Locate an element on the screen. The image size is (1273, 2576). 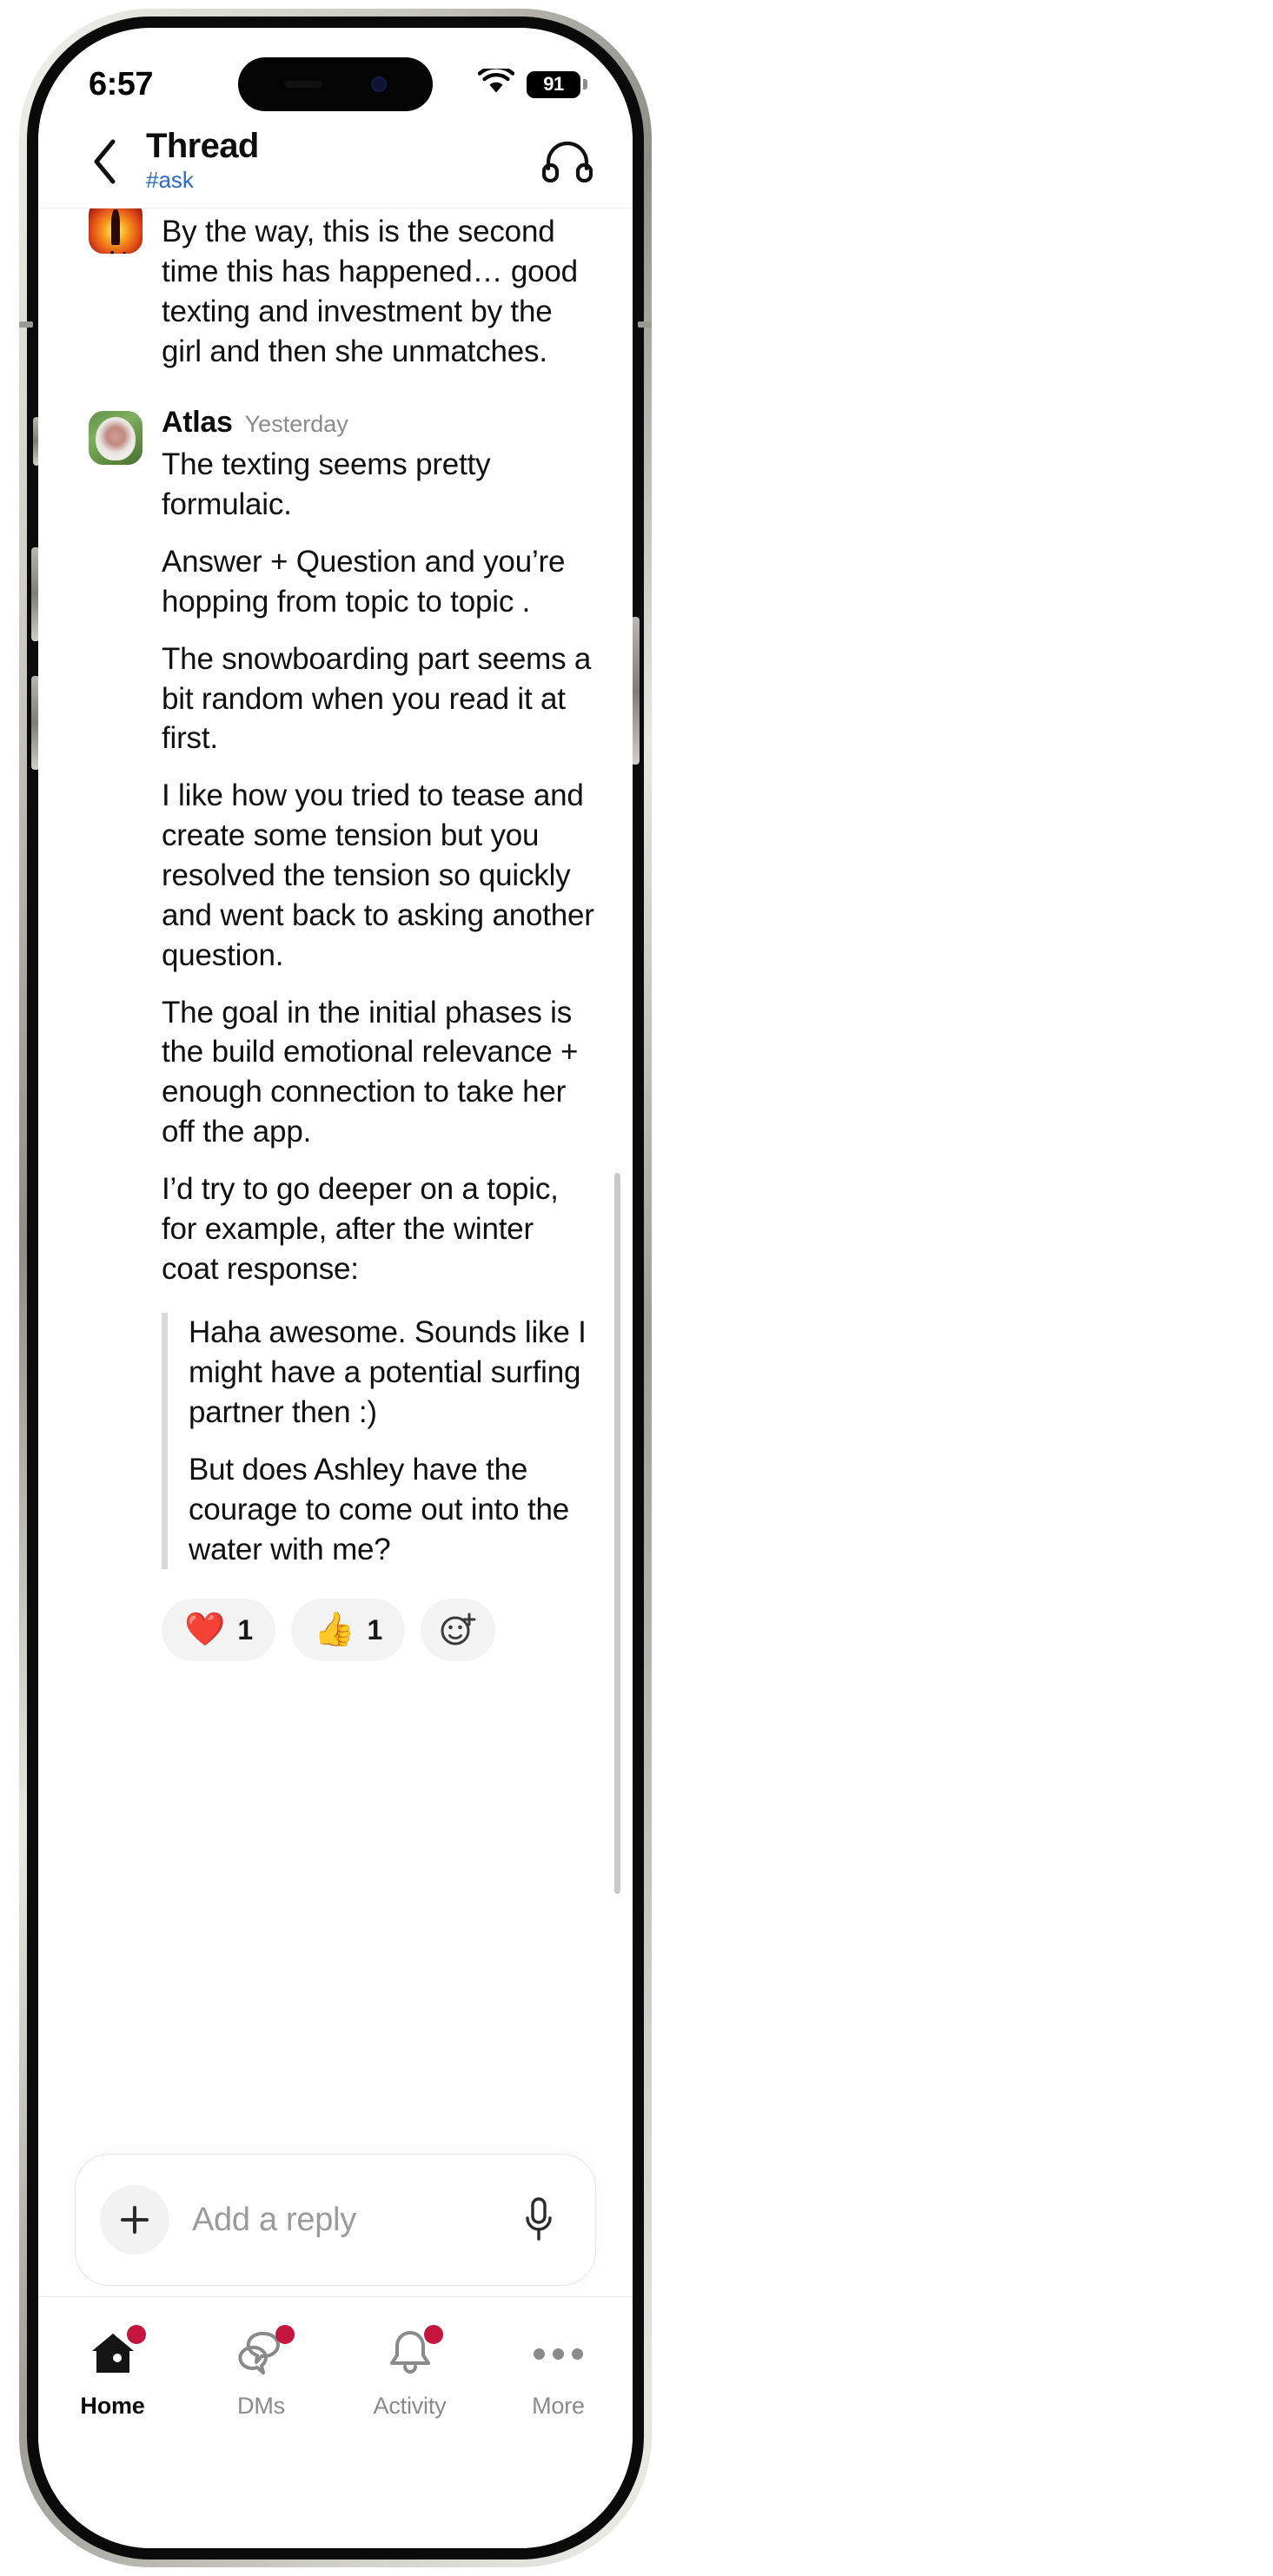
app-header: Thread #ask is located at coordinates (335, 162).